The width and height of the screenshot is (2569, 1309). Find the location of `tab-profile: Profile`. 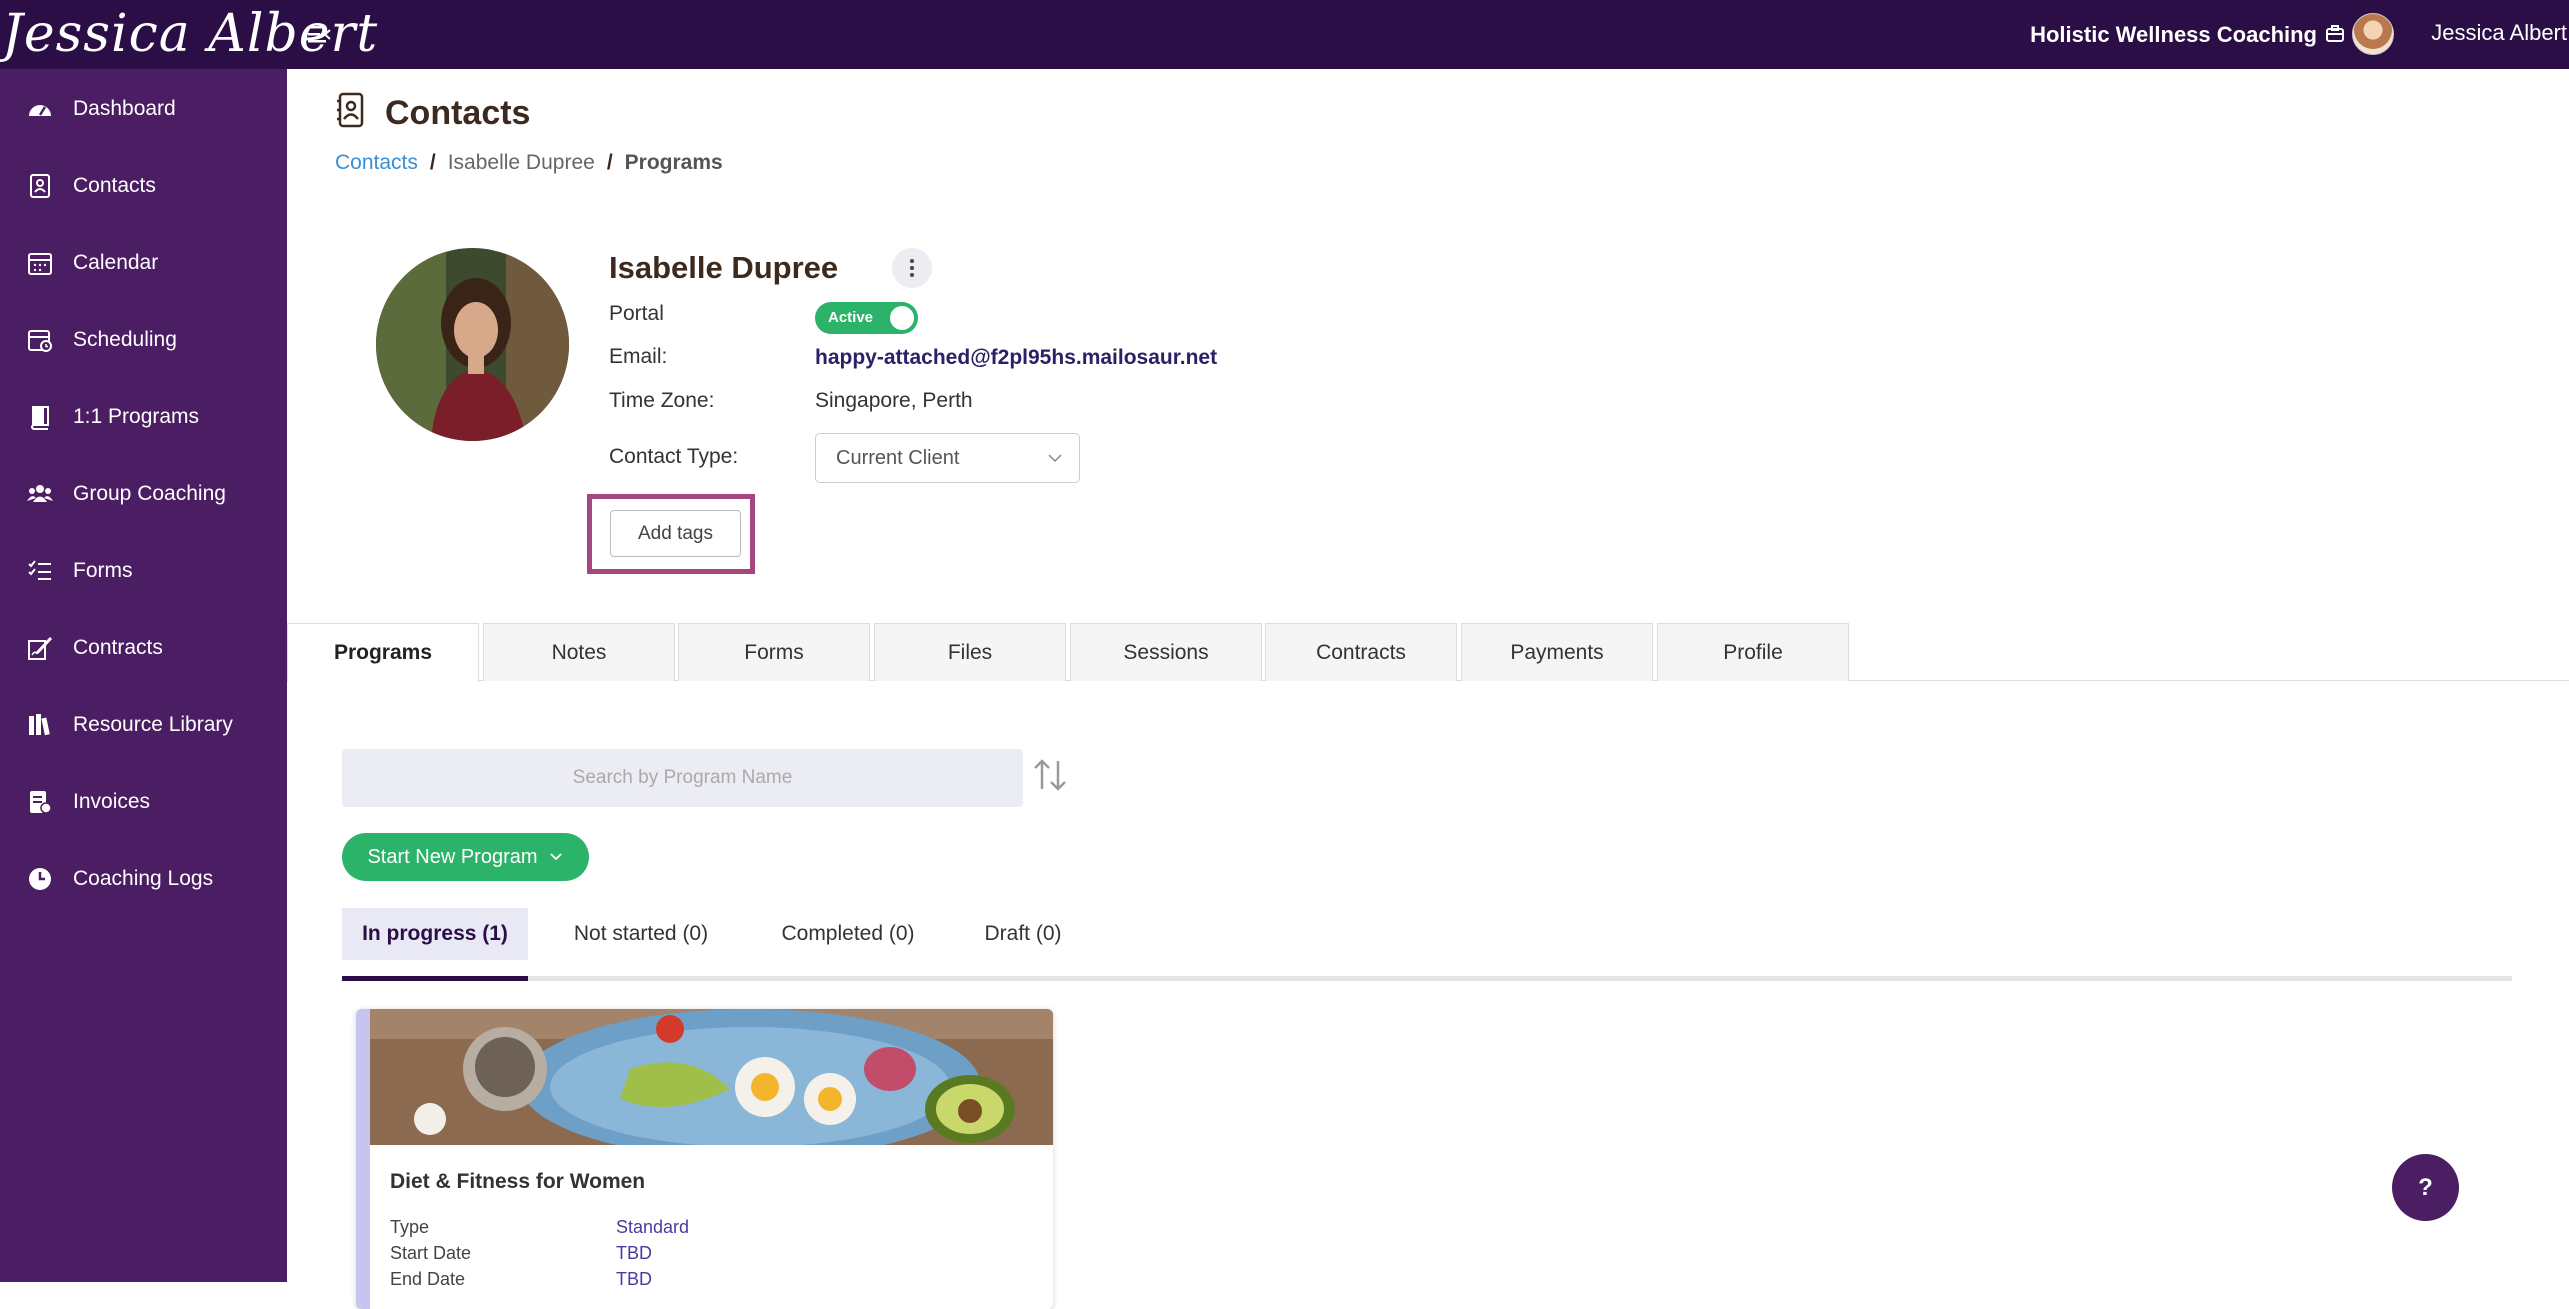

tab-profile: Profile is located at coordinates (1753, 652).